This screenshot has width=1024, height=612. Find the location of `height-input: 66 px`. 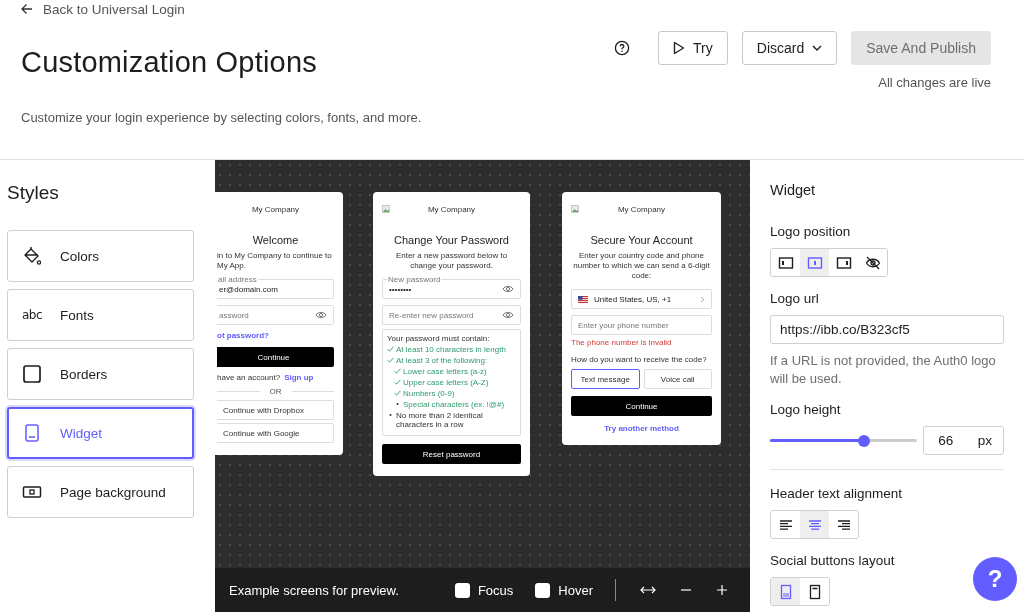

height-input: 66 px is located at coordinates (963, 440).